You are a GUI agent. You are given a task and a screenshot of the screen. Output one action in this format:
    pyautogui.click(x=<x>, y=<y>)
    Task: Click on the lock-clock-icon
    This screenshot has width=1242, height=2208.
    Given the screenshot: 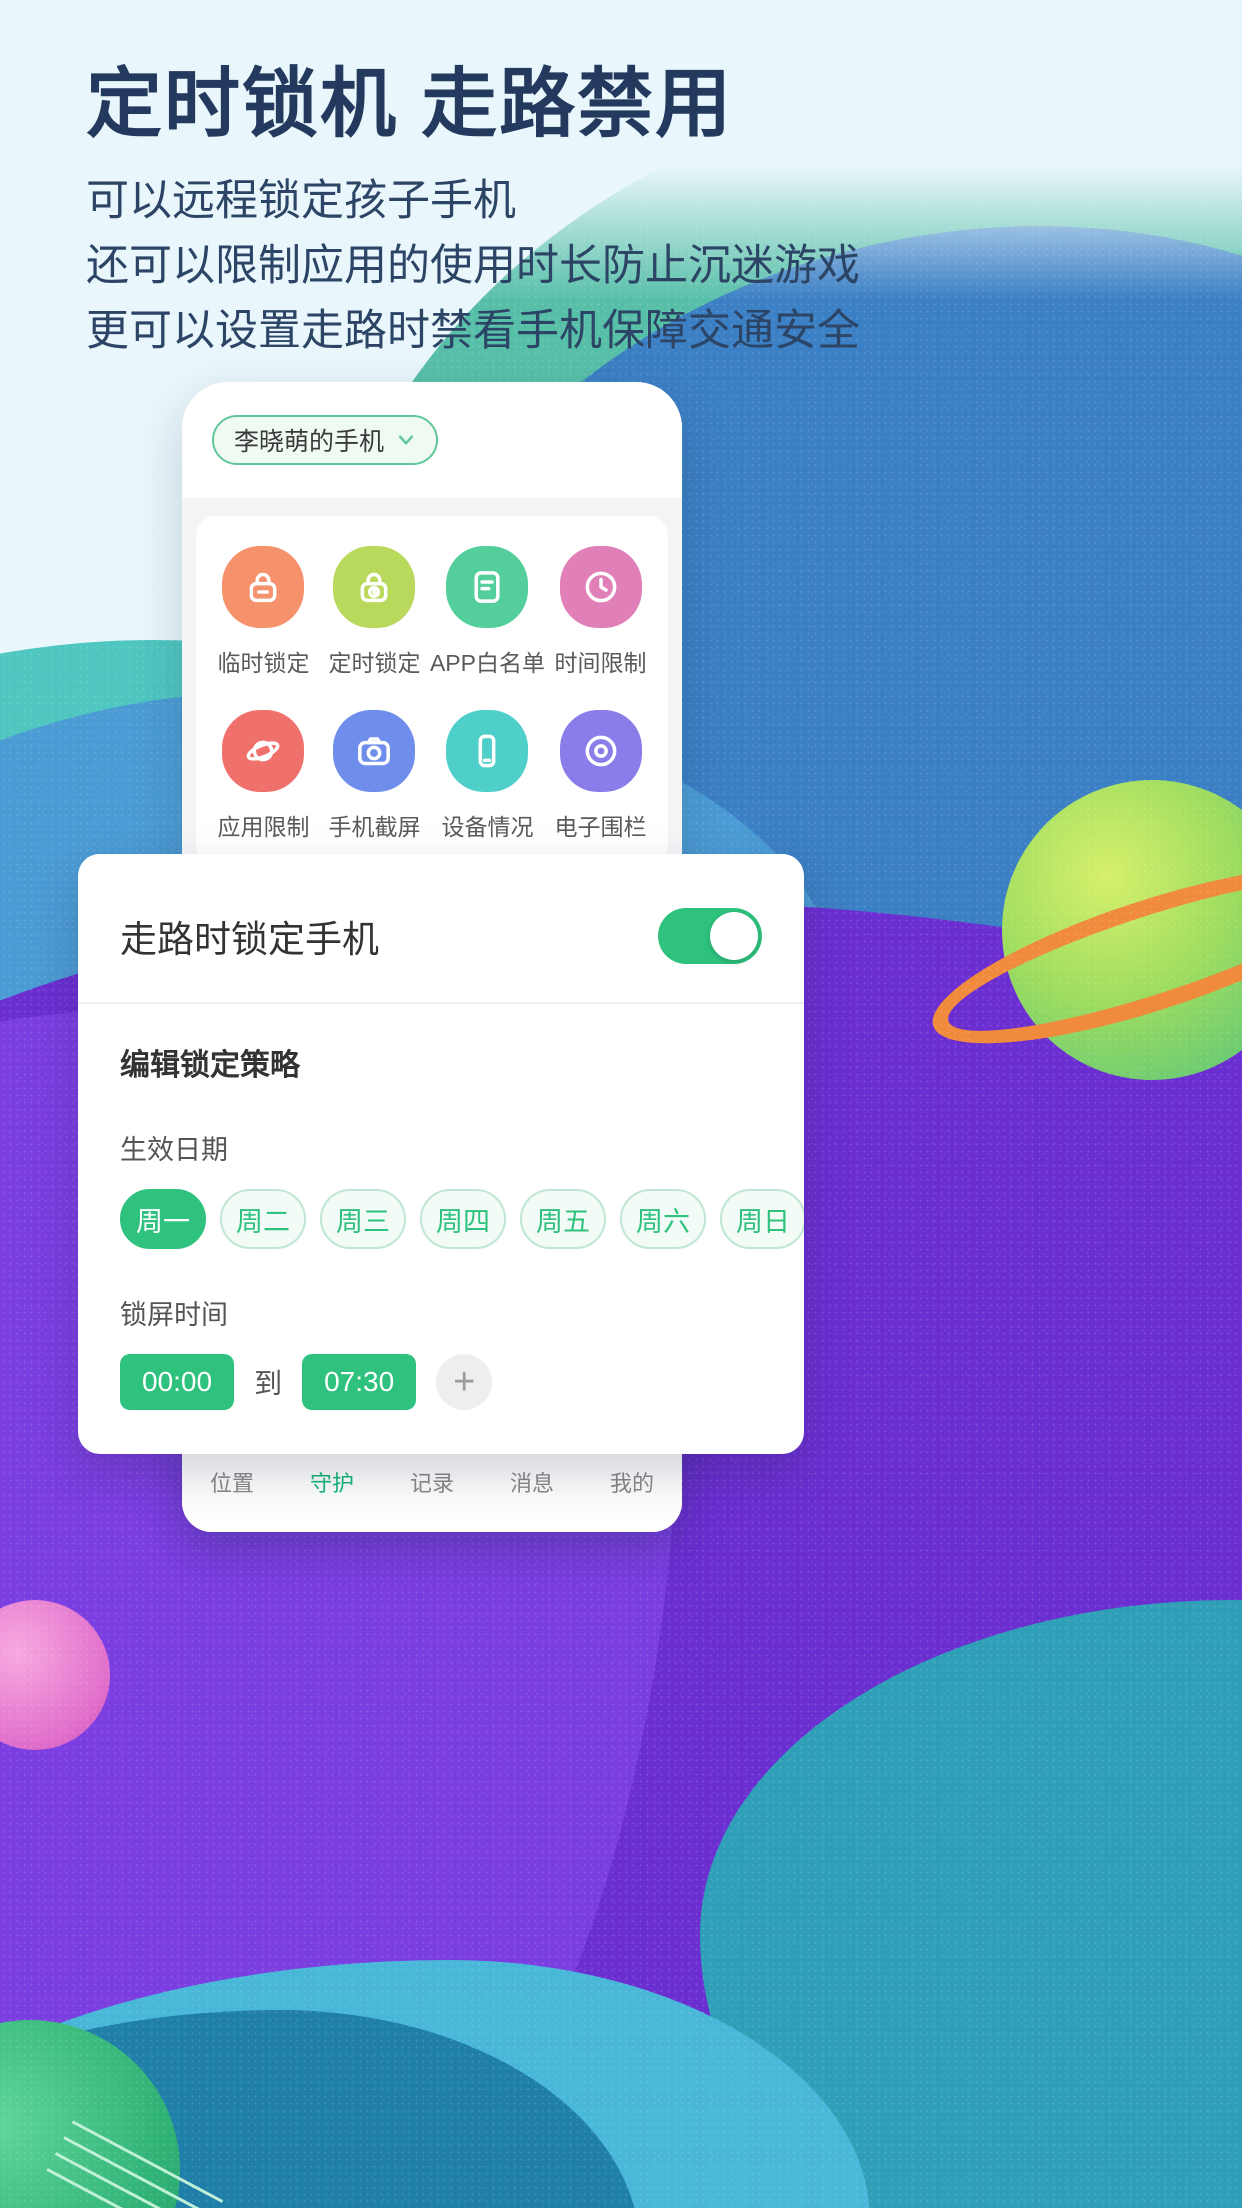 What is the action you would take?
    pyautogui.click(x=374, y=587)
    